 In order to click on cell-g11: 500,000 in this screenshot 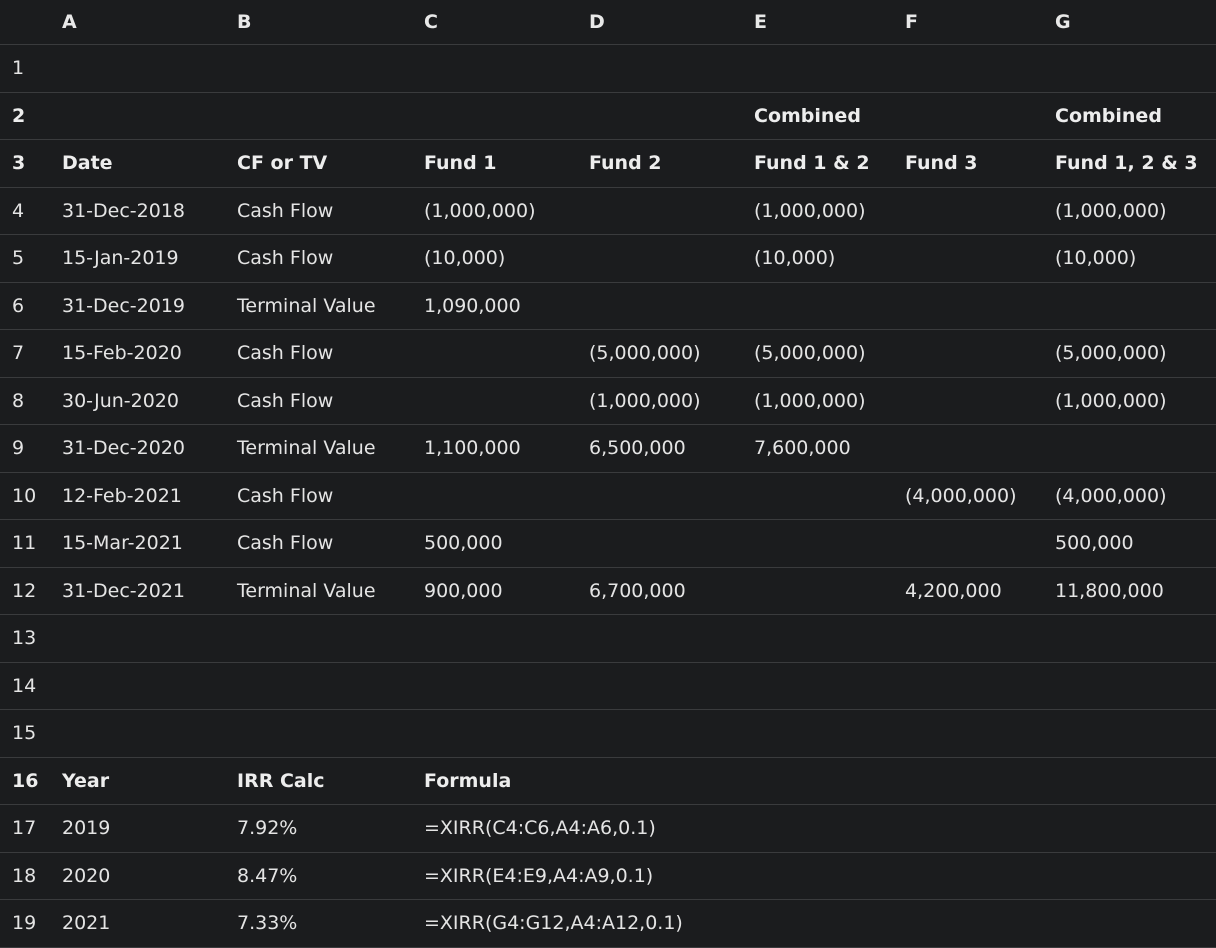, I will do `click(1094, 543)`.